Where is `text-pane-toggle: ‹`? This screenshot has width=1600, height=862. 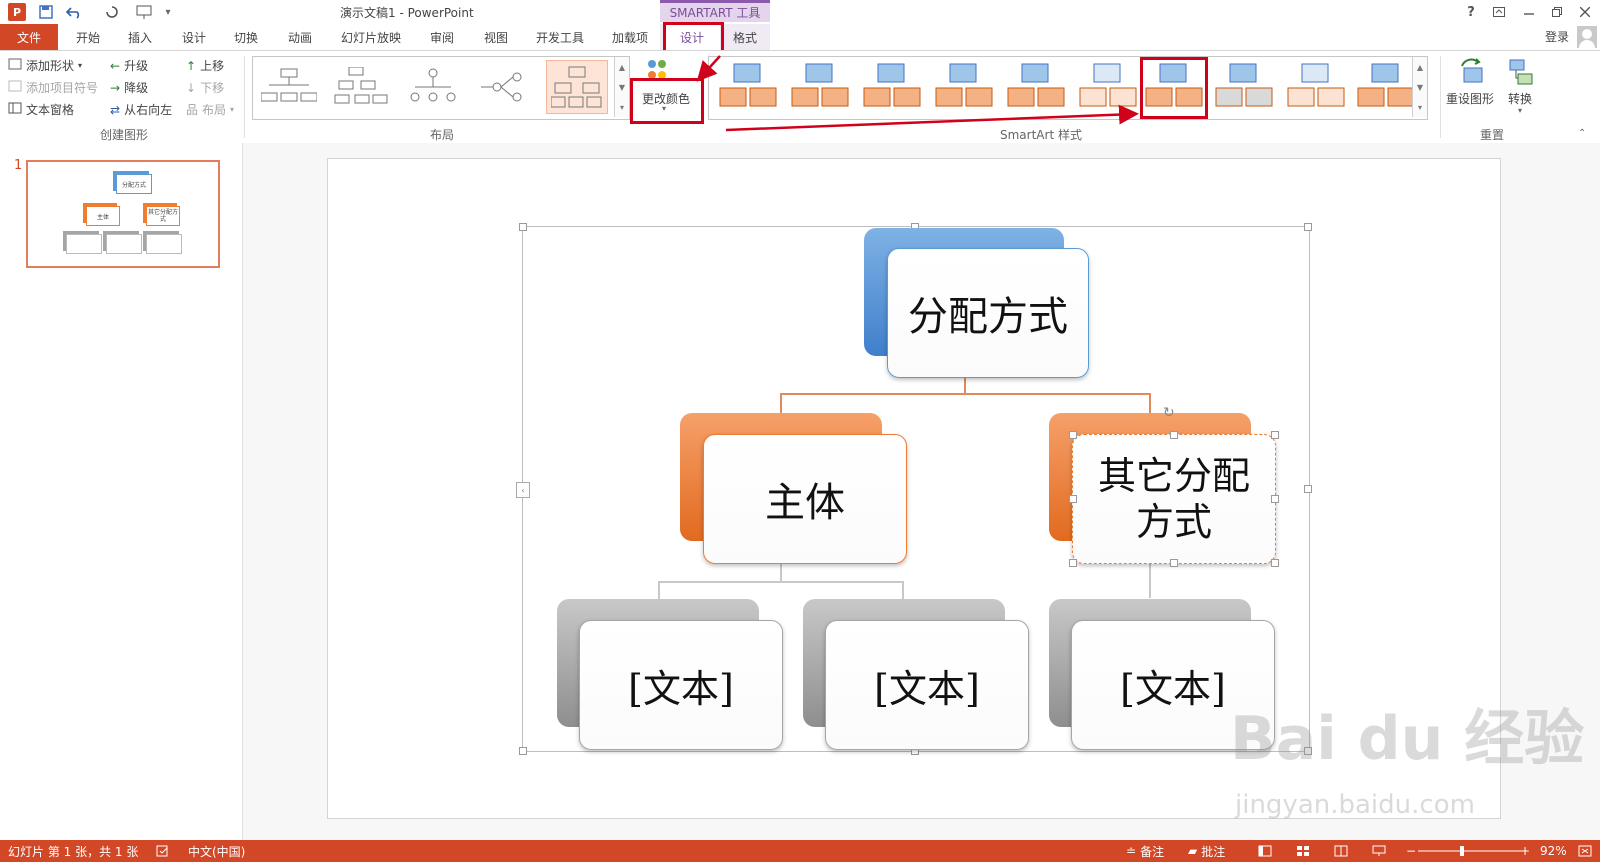
text-pane-toggle: ‹ is located at coordinates (523, 490).